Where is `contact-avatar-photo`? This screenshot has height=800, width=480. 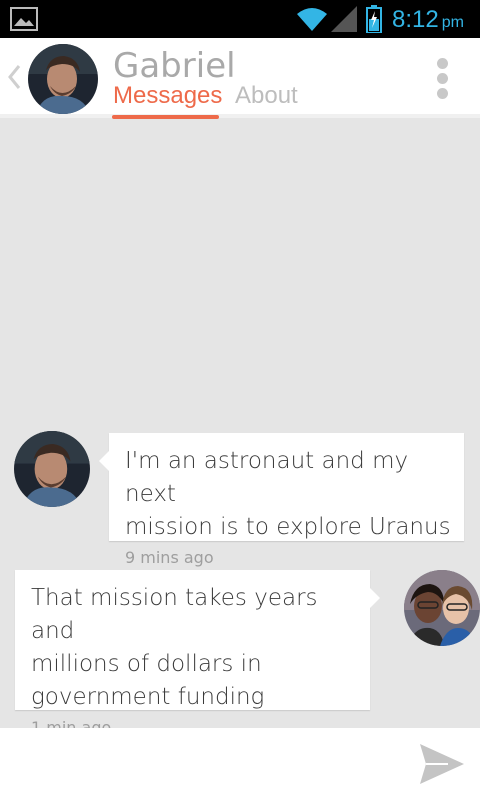
contact-avatar-photo is located at coordinates (63, 79).